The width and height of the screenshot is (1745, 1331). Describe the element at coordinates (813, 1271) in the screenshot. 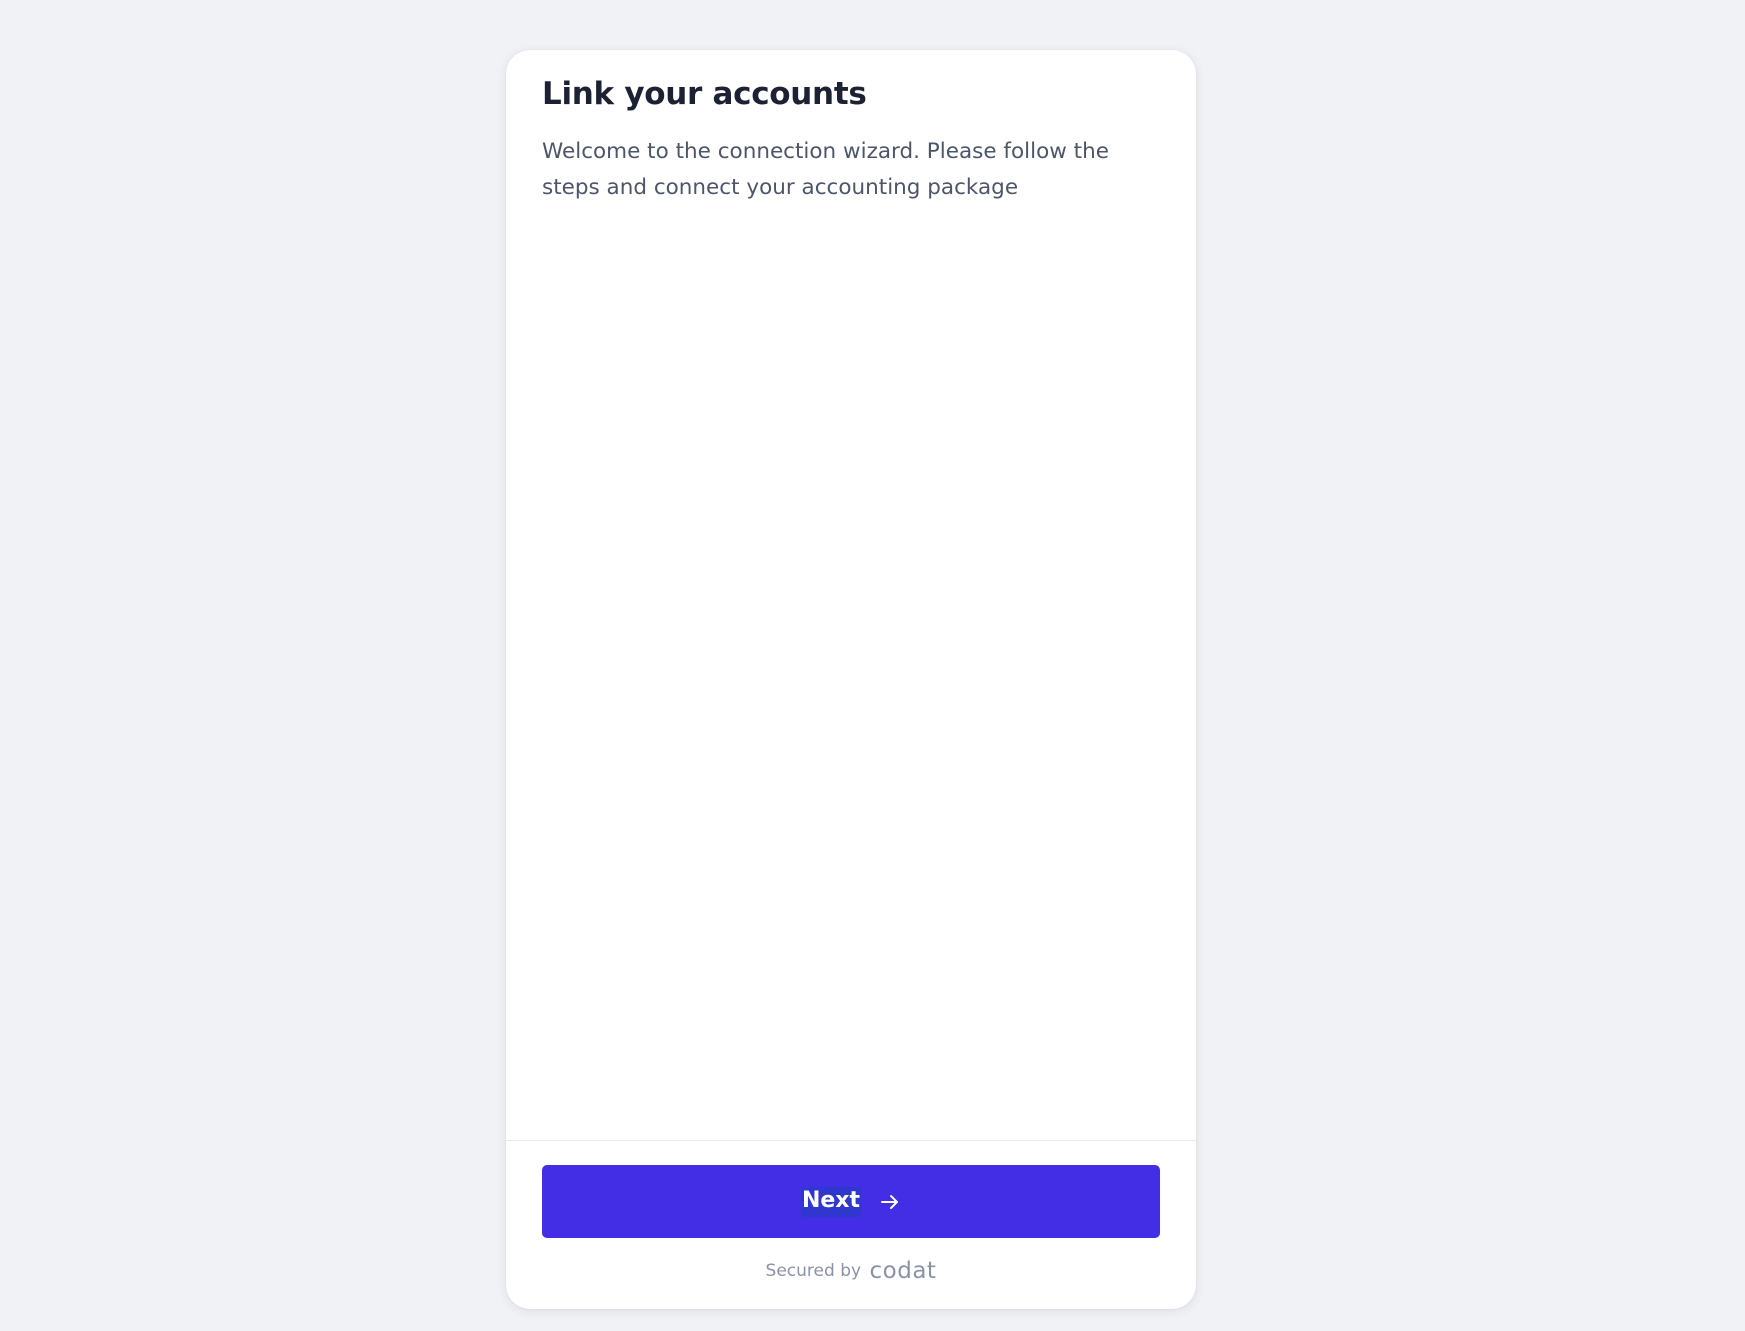

I see `secured-by-text: Secured by` at that location.